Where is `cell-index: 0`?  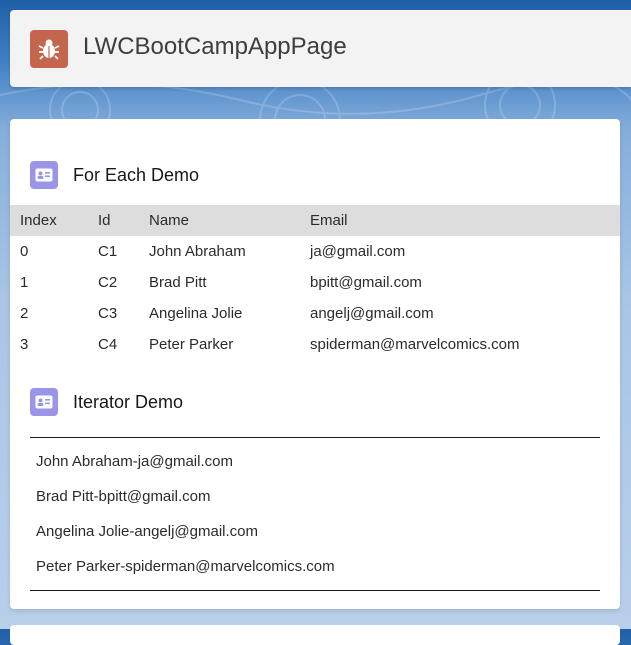
cell-index: 0 is located at coordinates (24, 251).